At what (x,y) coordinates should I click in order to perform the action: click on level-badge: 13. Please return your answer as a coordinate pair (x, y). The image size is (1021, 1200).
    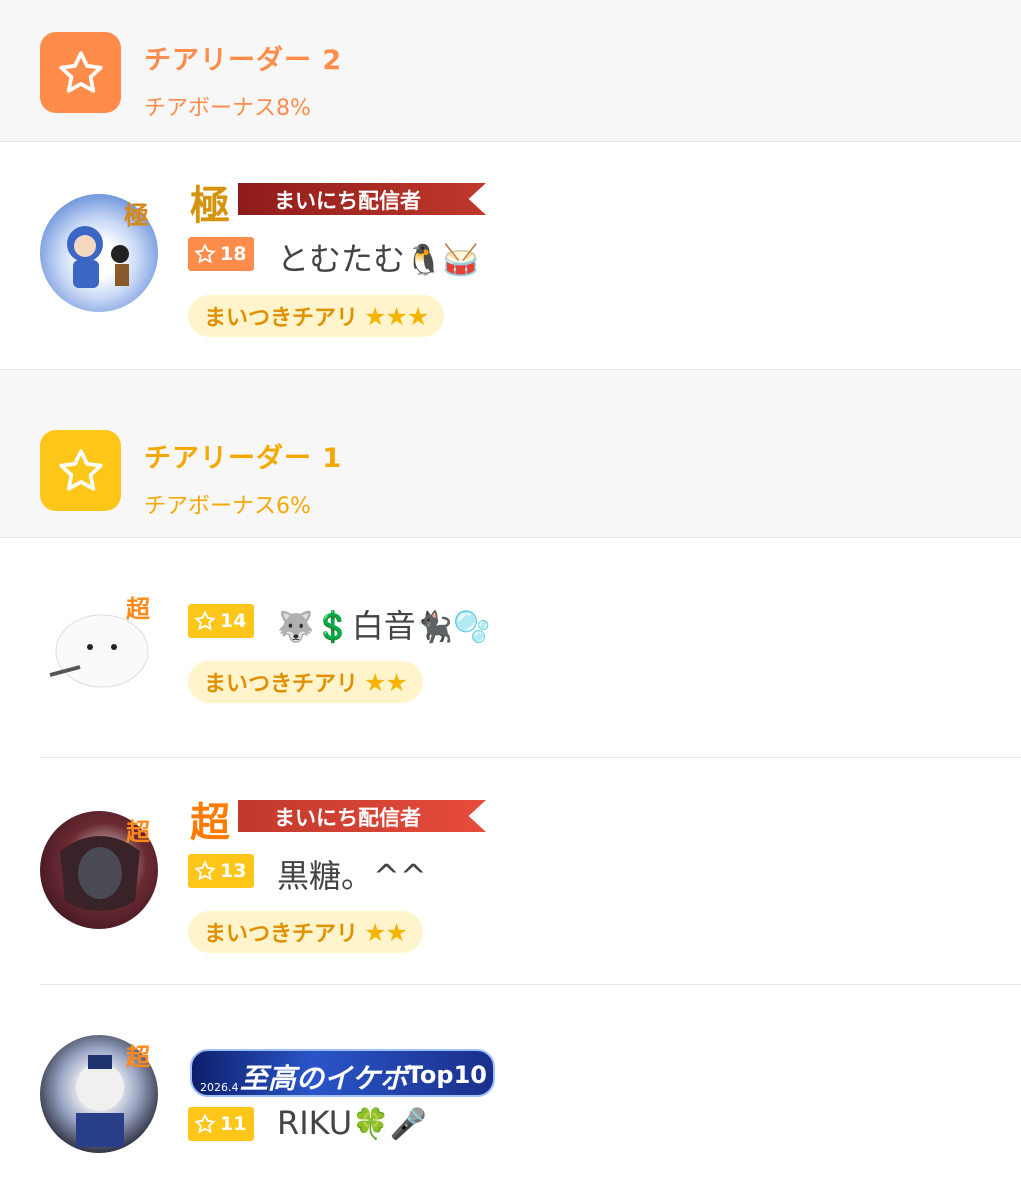
    Looking at the image, I should click on (221, 871).